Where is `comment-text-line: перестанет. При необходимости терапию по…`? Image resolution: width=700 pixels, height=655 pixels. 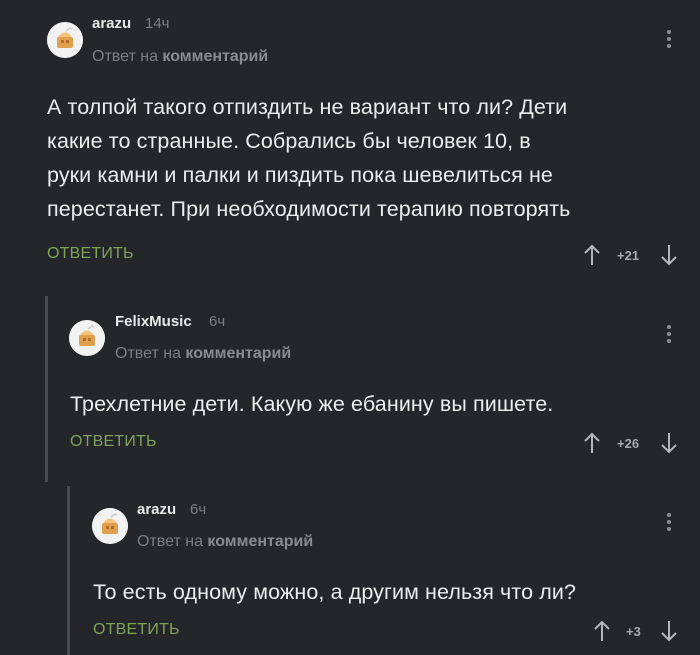
comment-text-line: перестанет. При необходимости терапию по… is located at coordinates (309, 209).